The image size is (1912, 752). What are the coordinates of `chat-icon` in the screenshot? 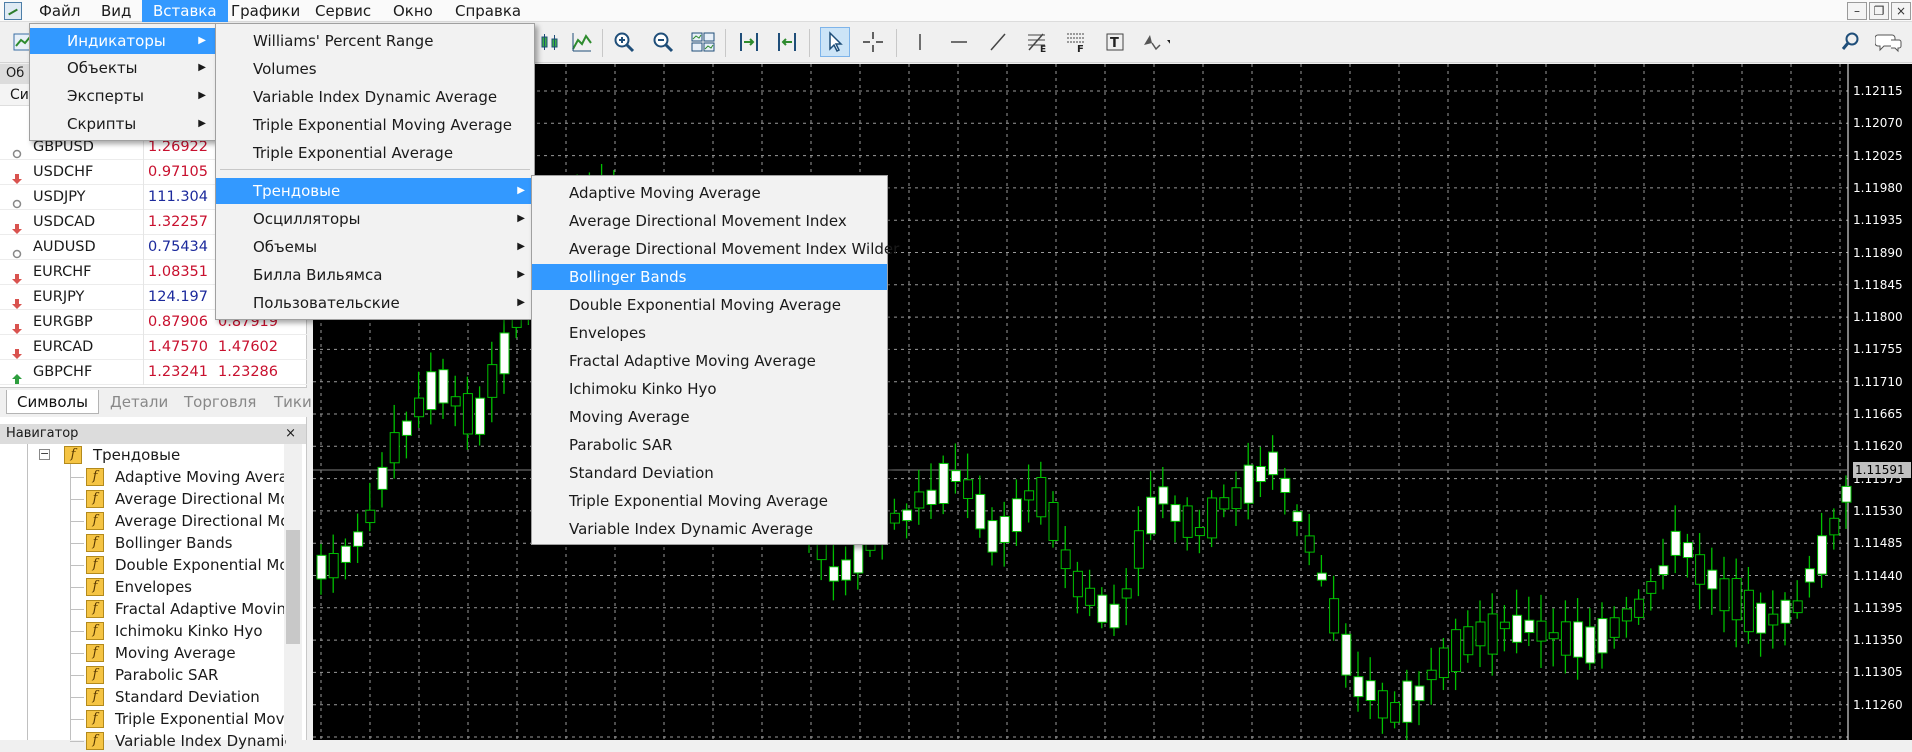 It's located at (1889, 42).